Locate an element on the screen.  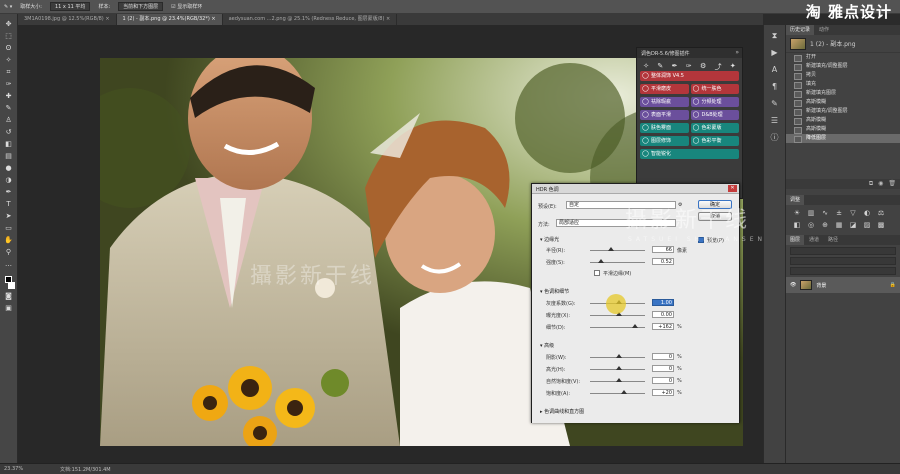
vibrance-icon: ▽ is located at coordinates (853, 213).